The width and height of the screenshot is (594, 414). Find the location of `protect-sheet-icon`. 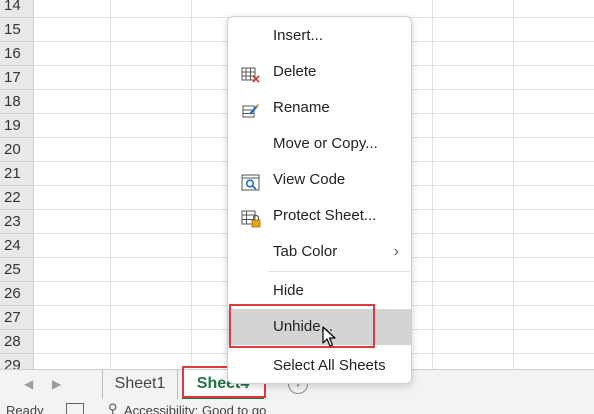

protect-sheet-icon is located at coordinates (251, 217).